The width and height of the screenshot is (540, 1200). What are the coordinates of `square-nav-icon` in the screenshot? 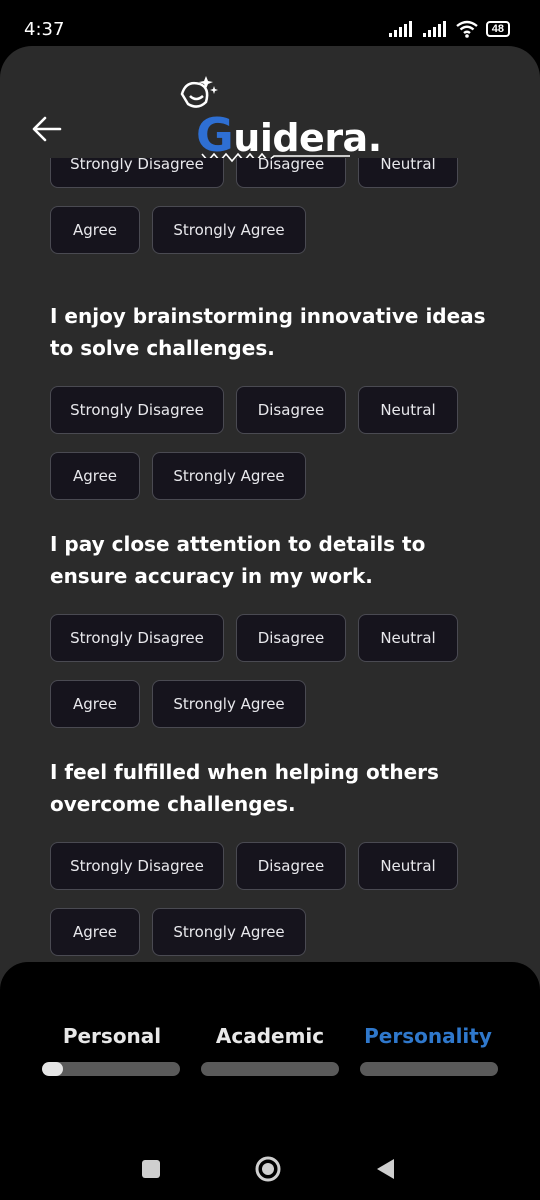 It's located at (151, 1169).